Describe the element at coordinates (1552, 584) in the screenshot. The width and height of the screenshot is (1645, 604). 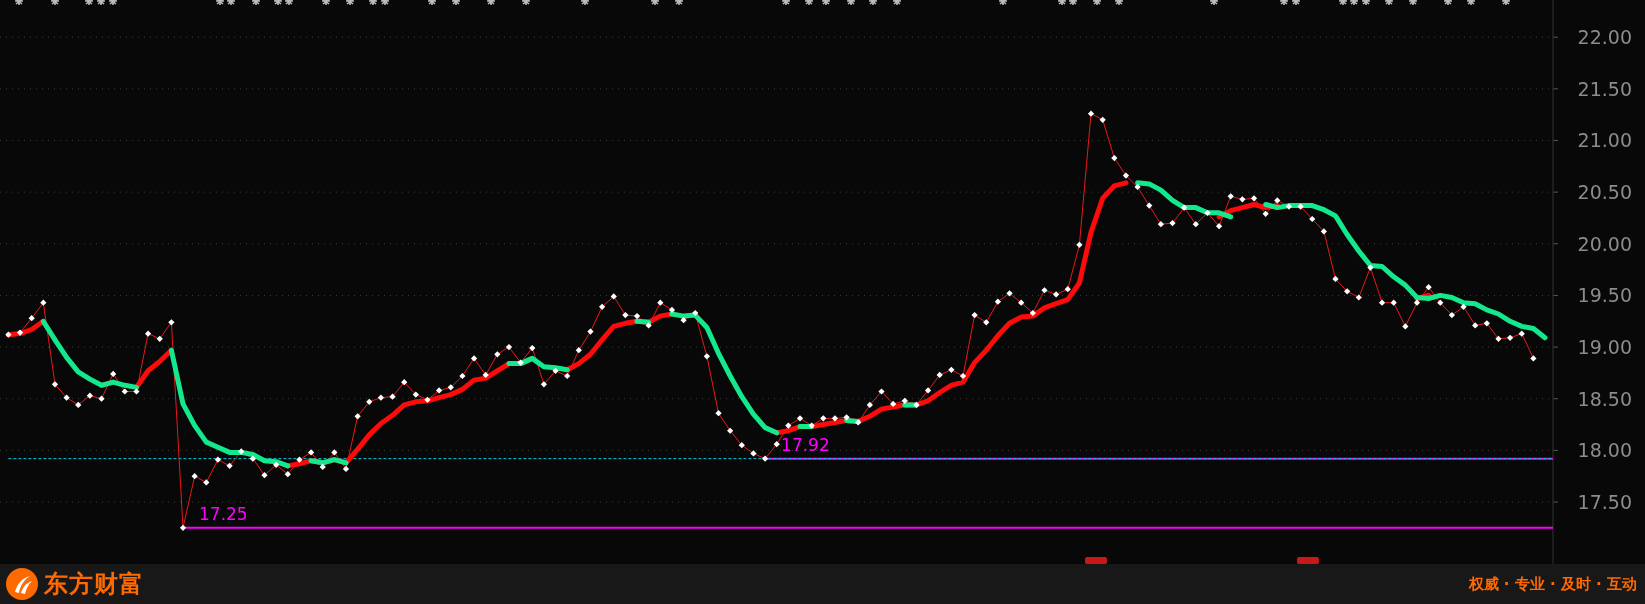
I see `slogan: 权威 · 专业 · 及时 · 互动` at that location.